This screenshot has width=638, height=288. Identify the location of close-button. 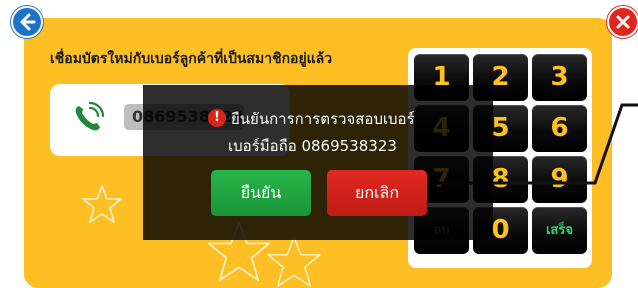
(622, 22).